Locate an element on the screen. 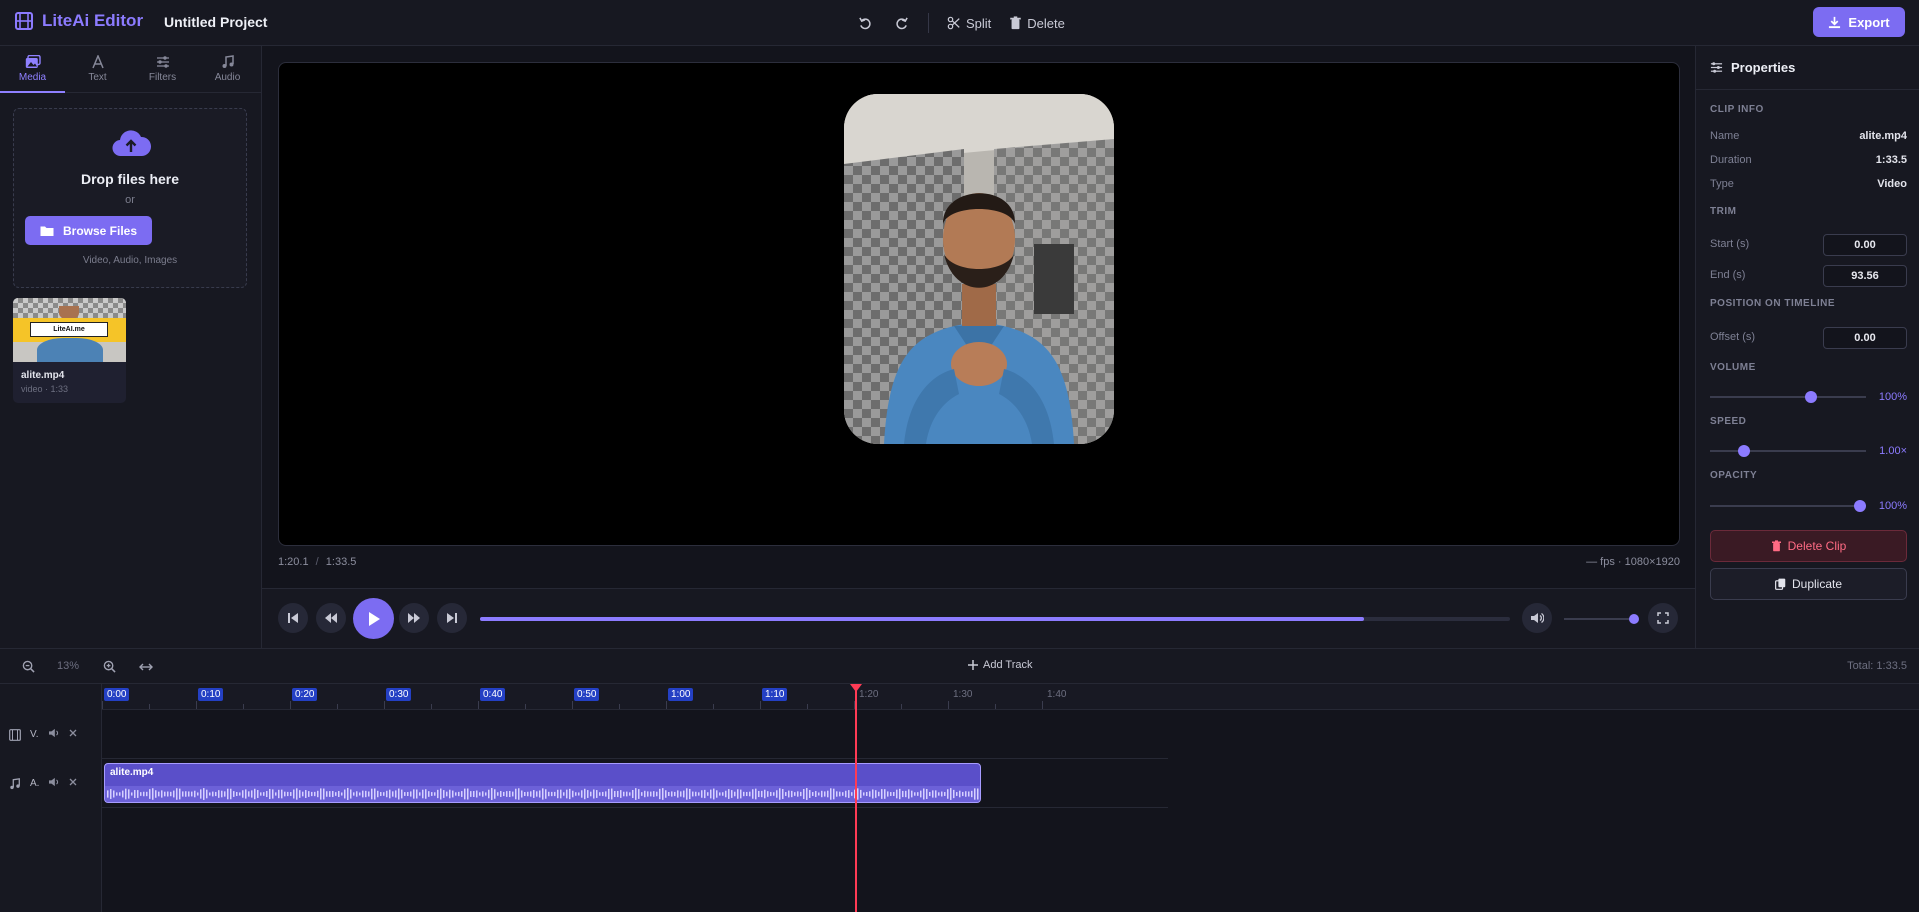 The width and height of the screenshot is (1919, 912). tab-label: Filters is located at coordinates (162, 77).